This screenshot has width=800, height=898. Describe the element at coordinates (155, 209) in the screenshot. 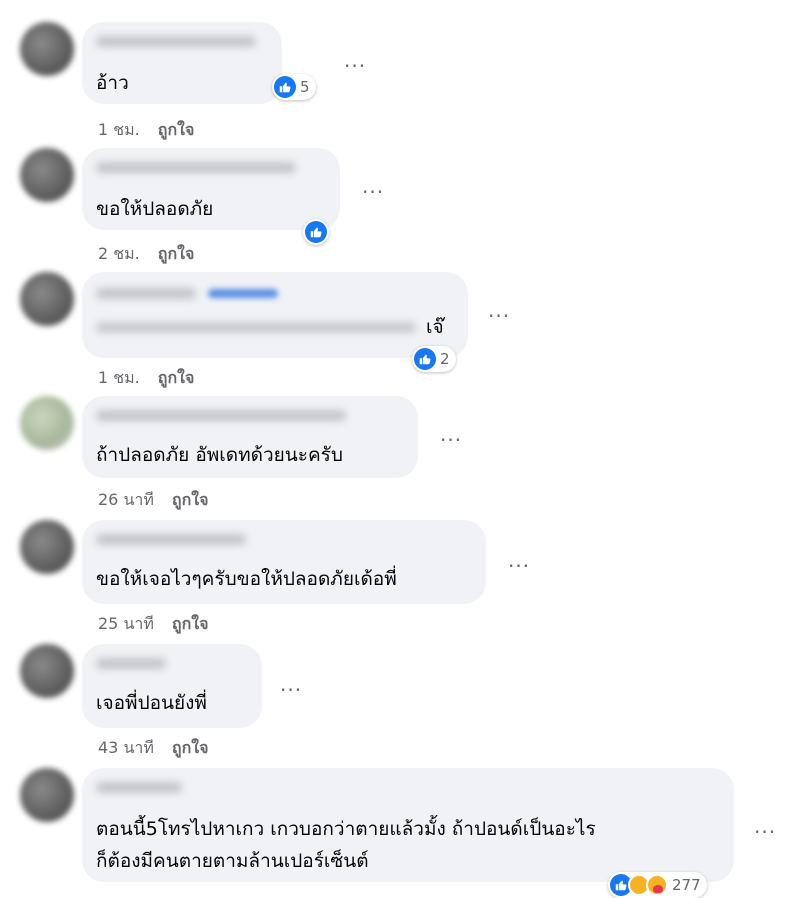

I see `comment-text: ขอให้ปลอดภัย` at that location.